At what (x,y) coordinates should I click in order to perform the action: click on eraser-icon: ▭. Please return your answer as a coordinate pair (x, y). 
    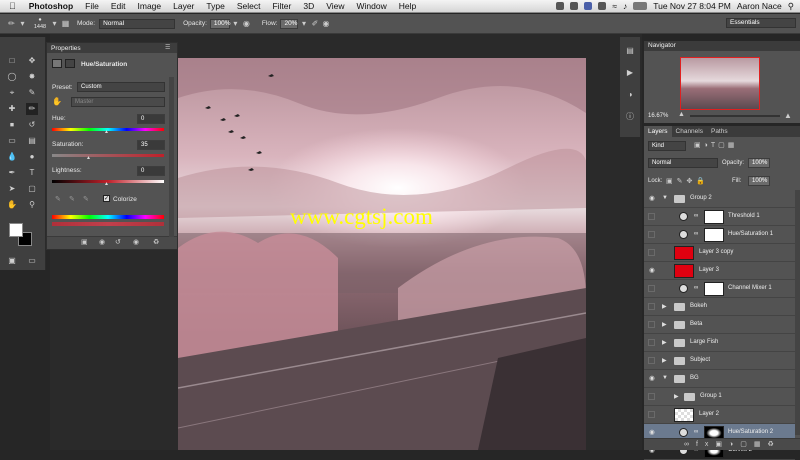
    Looking at the image, I should click on (12, 141).